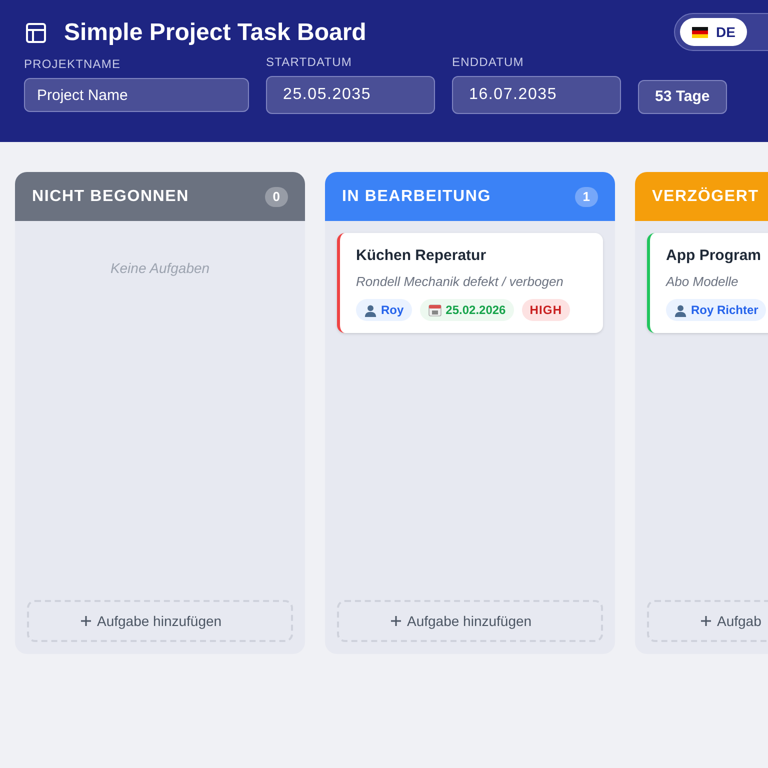 The width and height of the screenshot is (768, 768). Describe the element at coordinates (110, 196) in the screenshot. I see `column-title: NICHT BEGONNEN` at that location.